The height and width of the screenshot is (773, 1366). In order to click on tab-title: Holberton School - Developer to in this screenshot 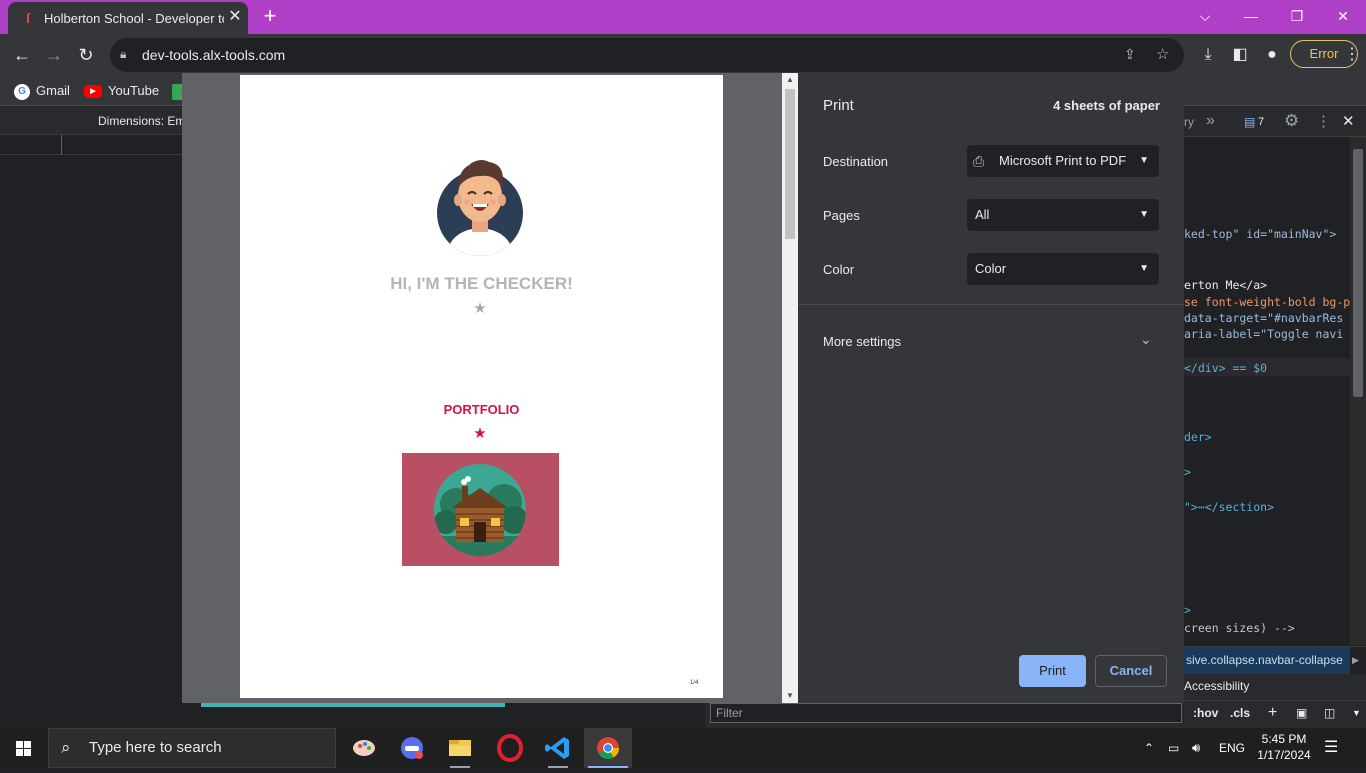, I will do `click(134, 18)`.